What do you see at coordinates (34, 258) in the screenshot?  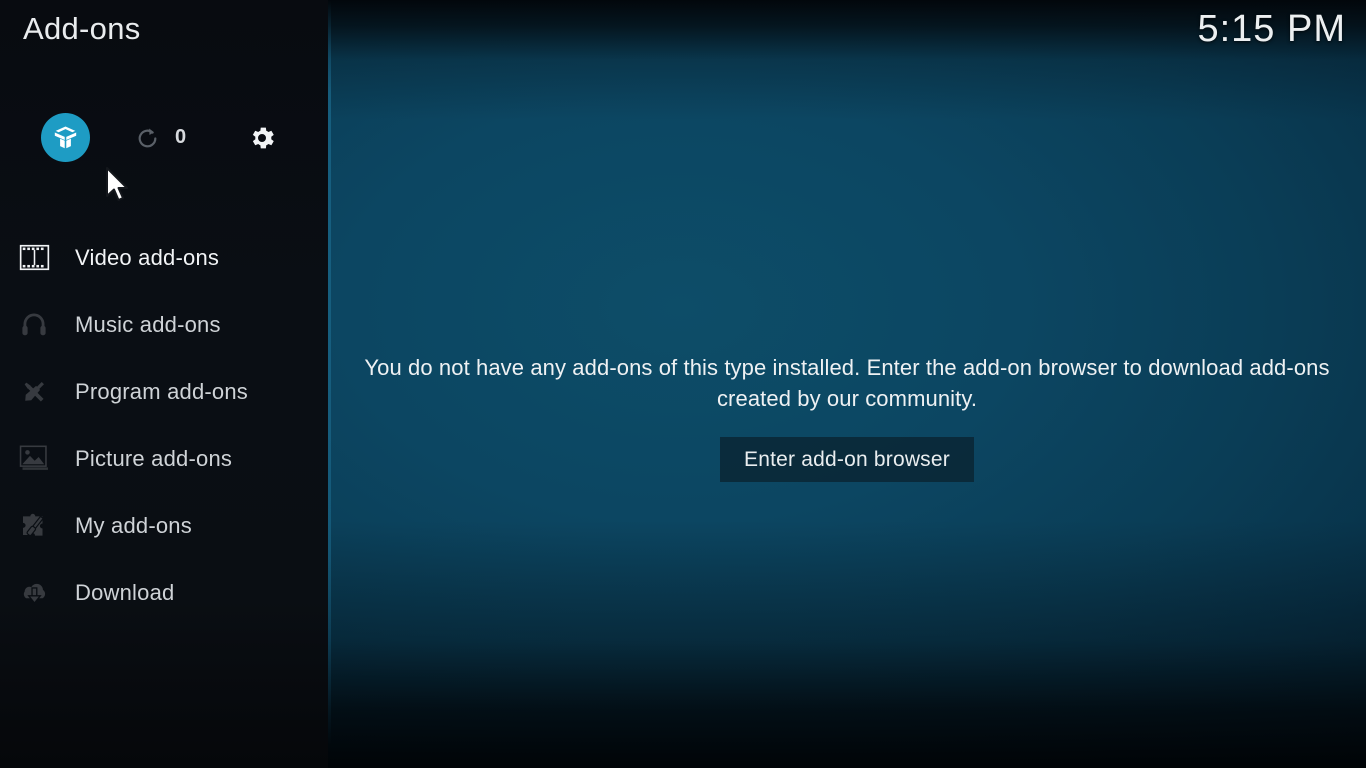 I see `film-strip-icon` at bounding box center [34, 258].